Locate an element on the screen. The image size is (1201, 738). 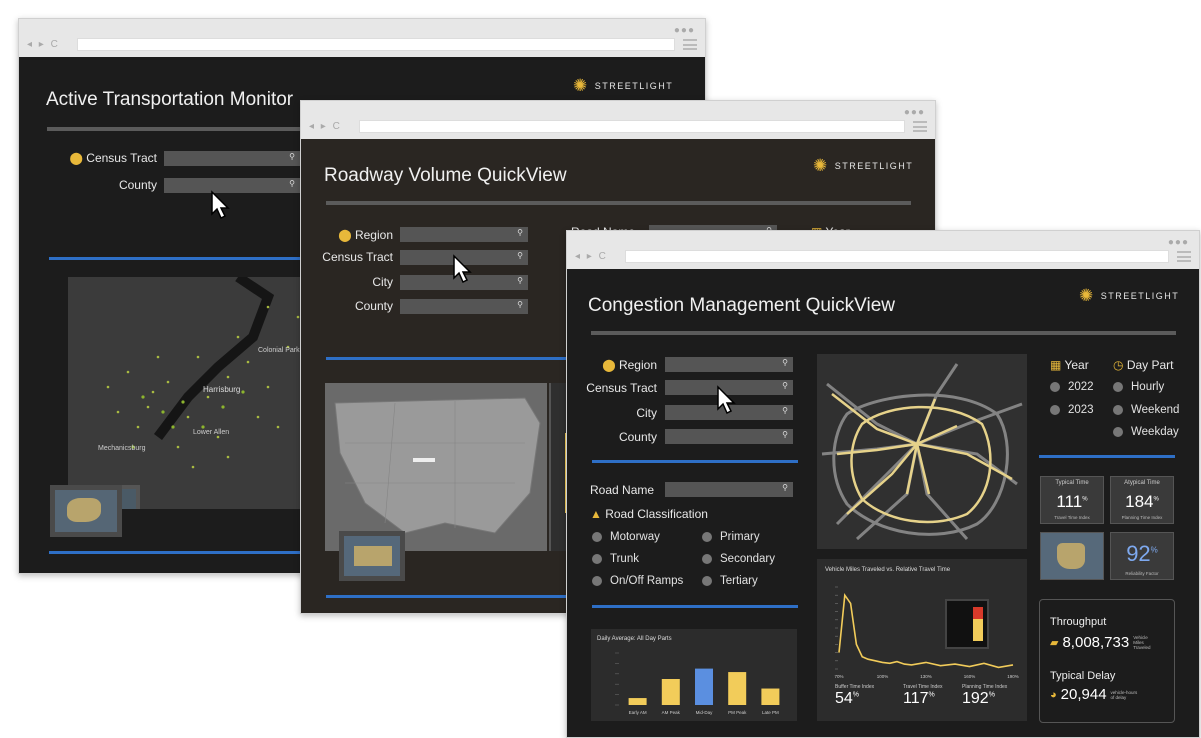
radio-tertiary: Tertiary is located at coordinates (730, 581).